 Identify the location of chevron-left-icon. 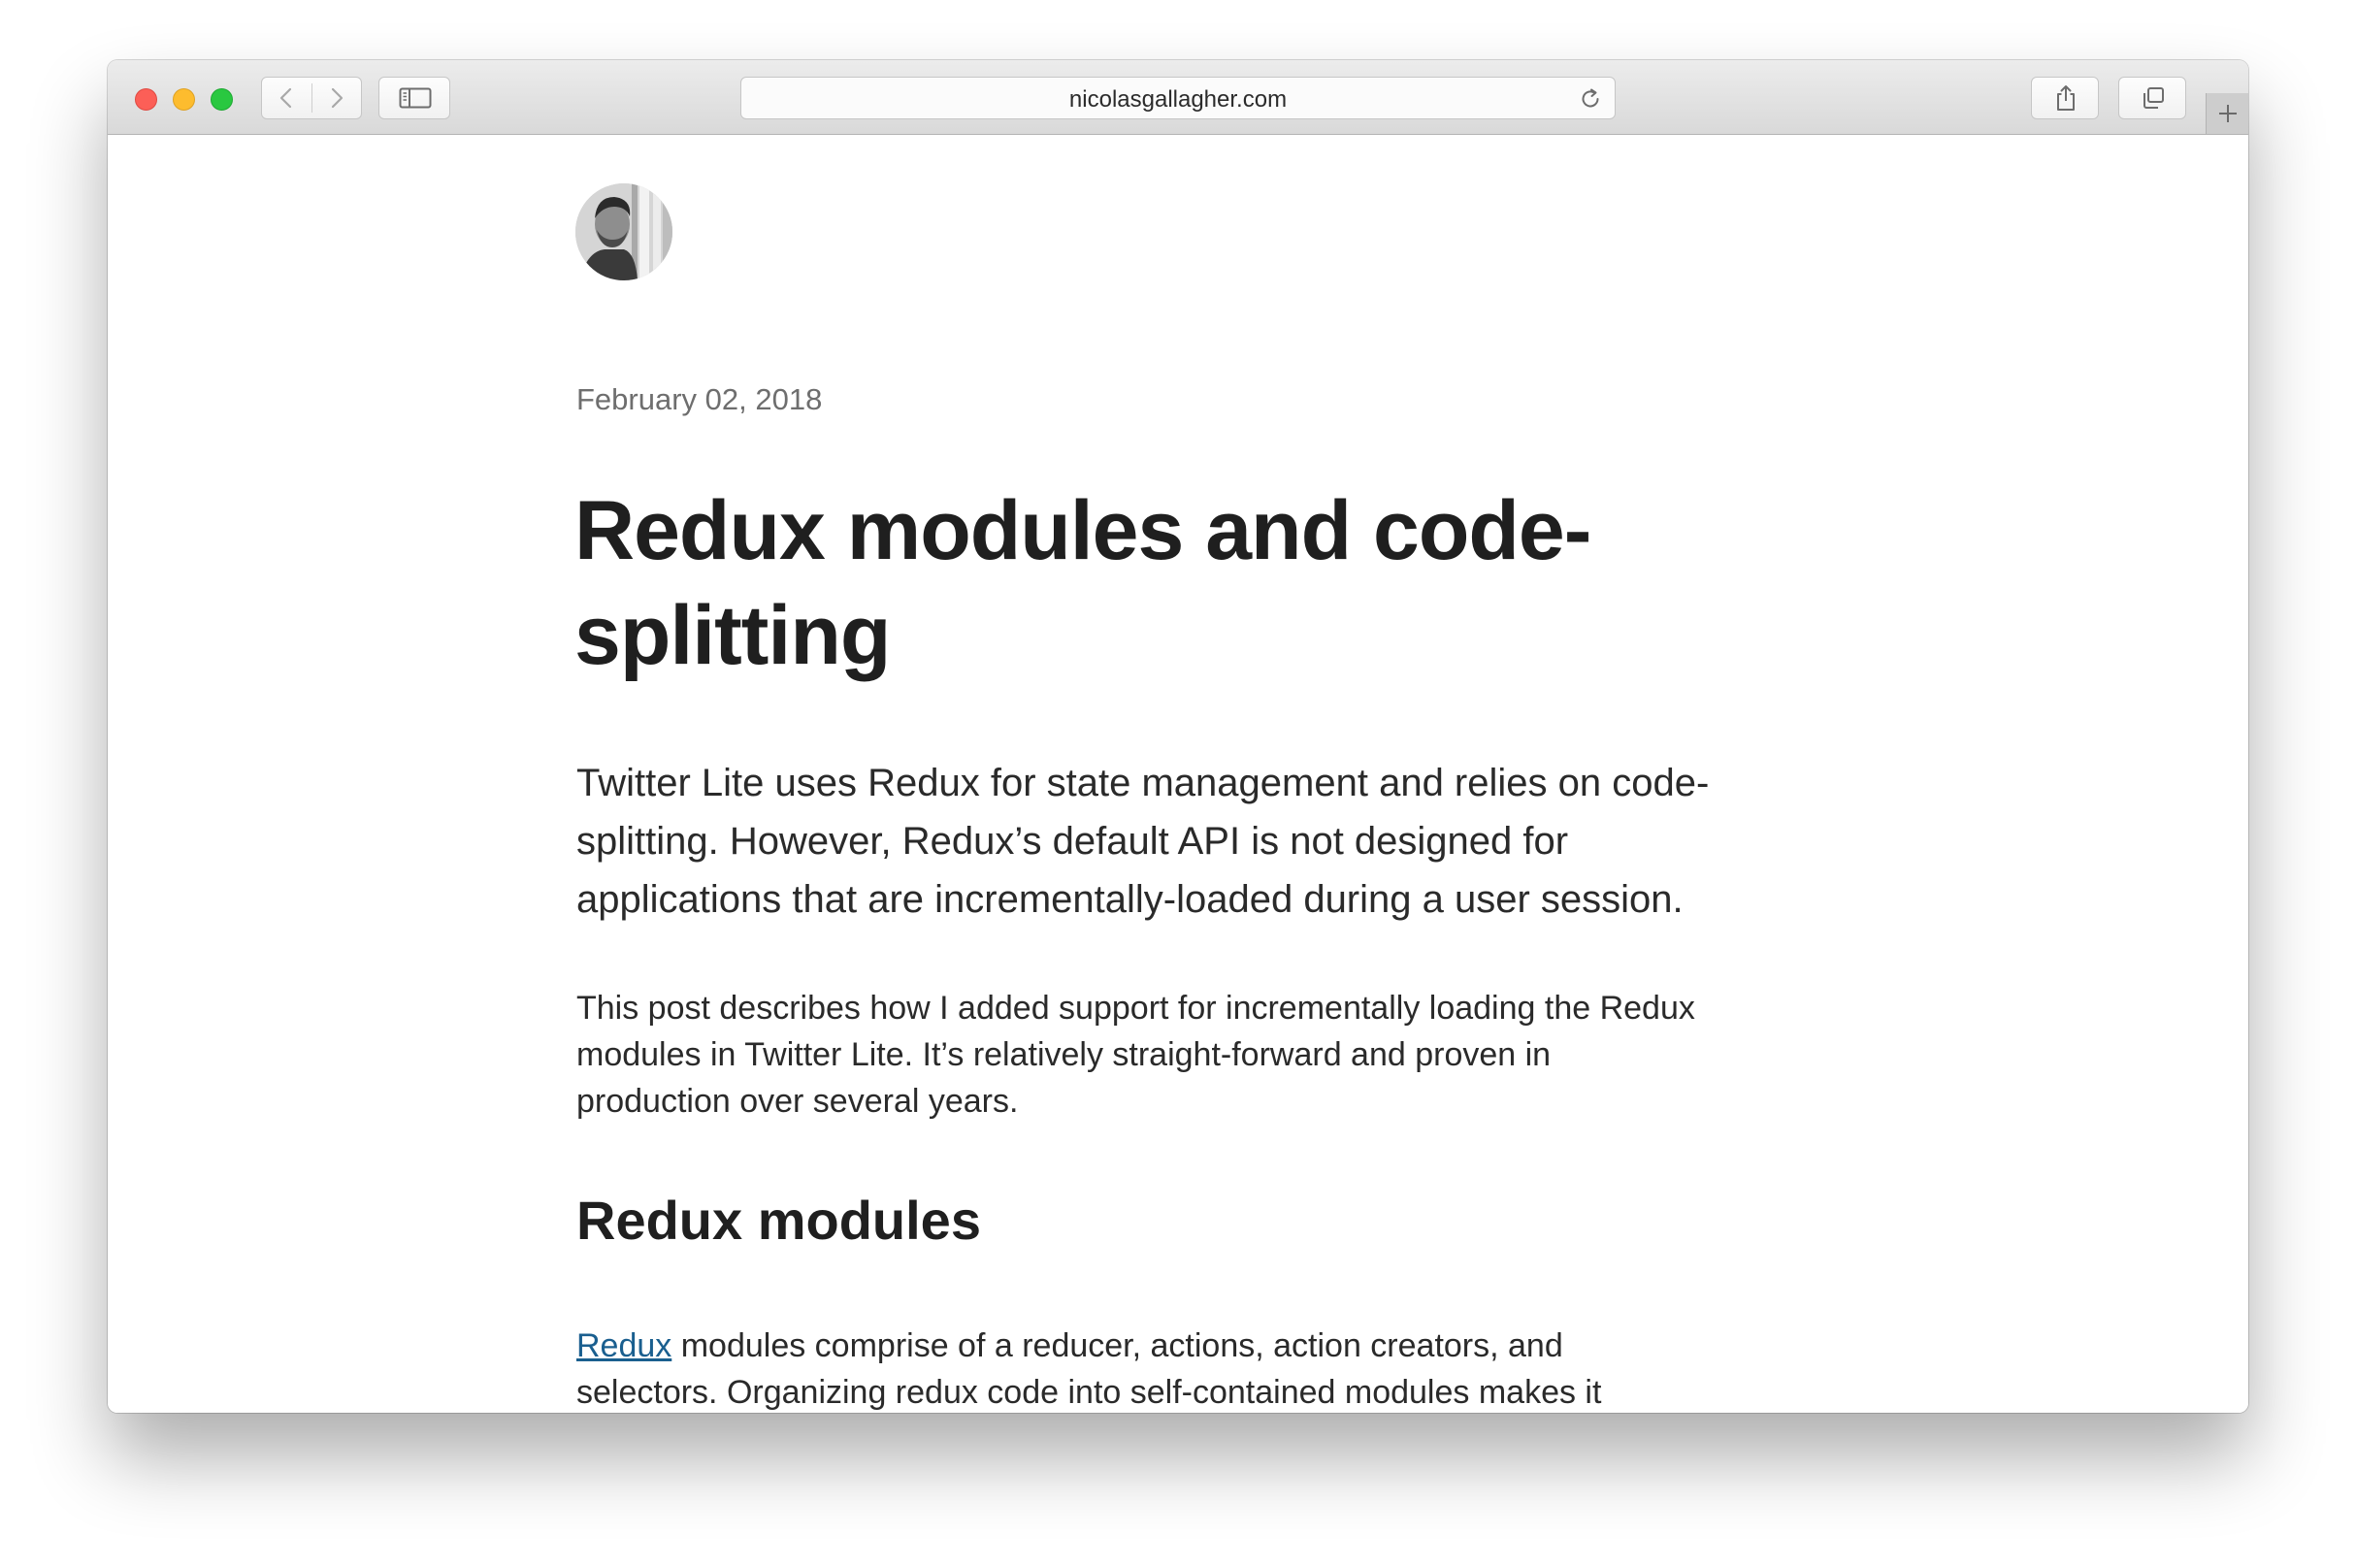
(285, 98).